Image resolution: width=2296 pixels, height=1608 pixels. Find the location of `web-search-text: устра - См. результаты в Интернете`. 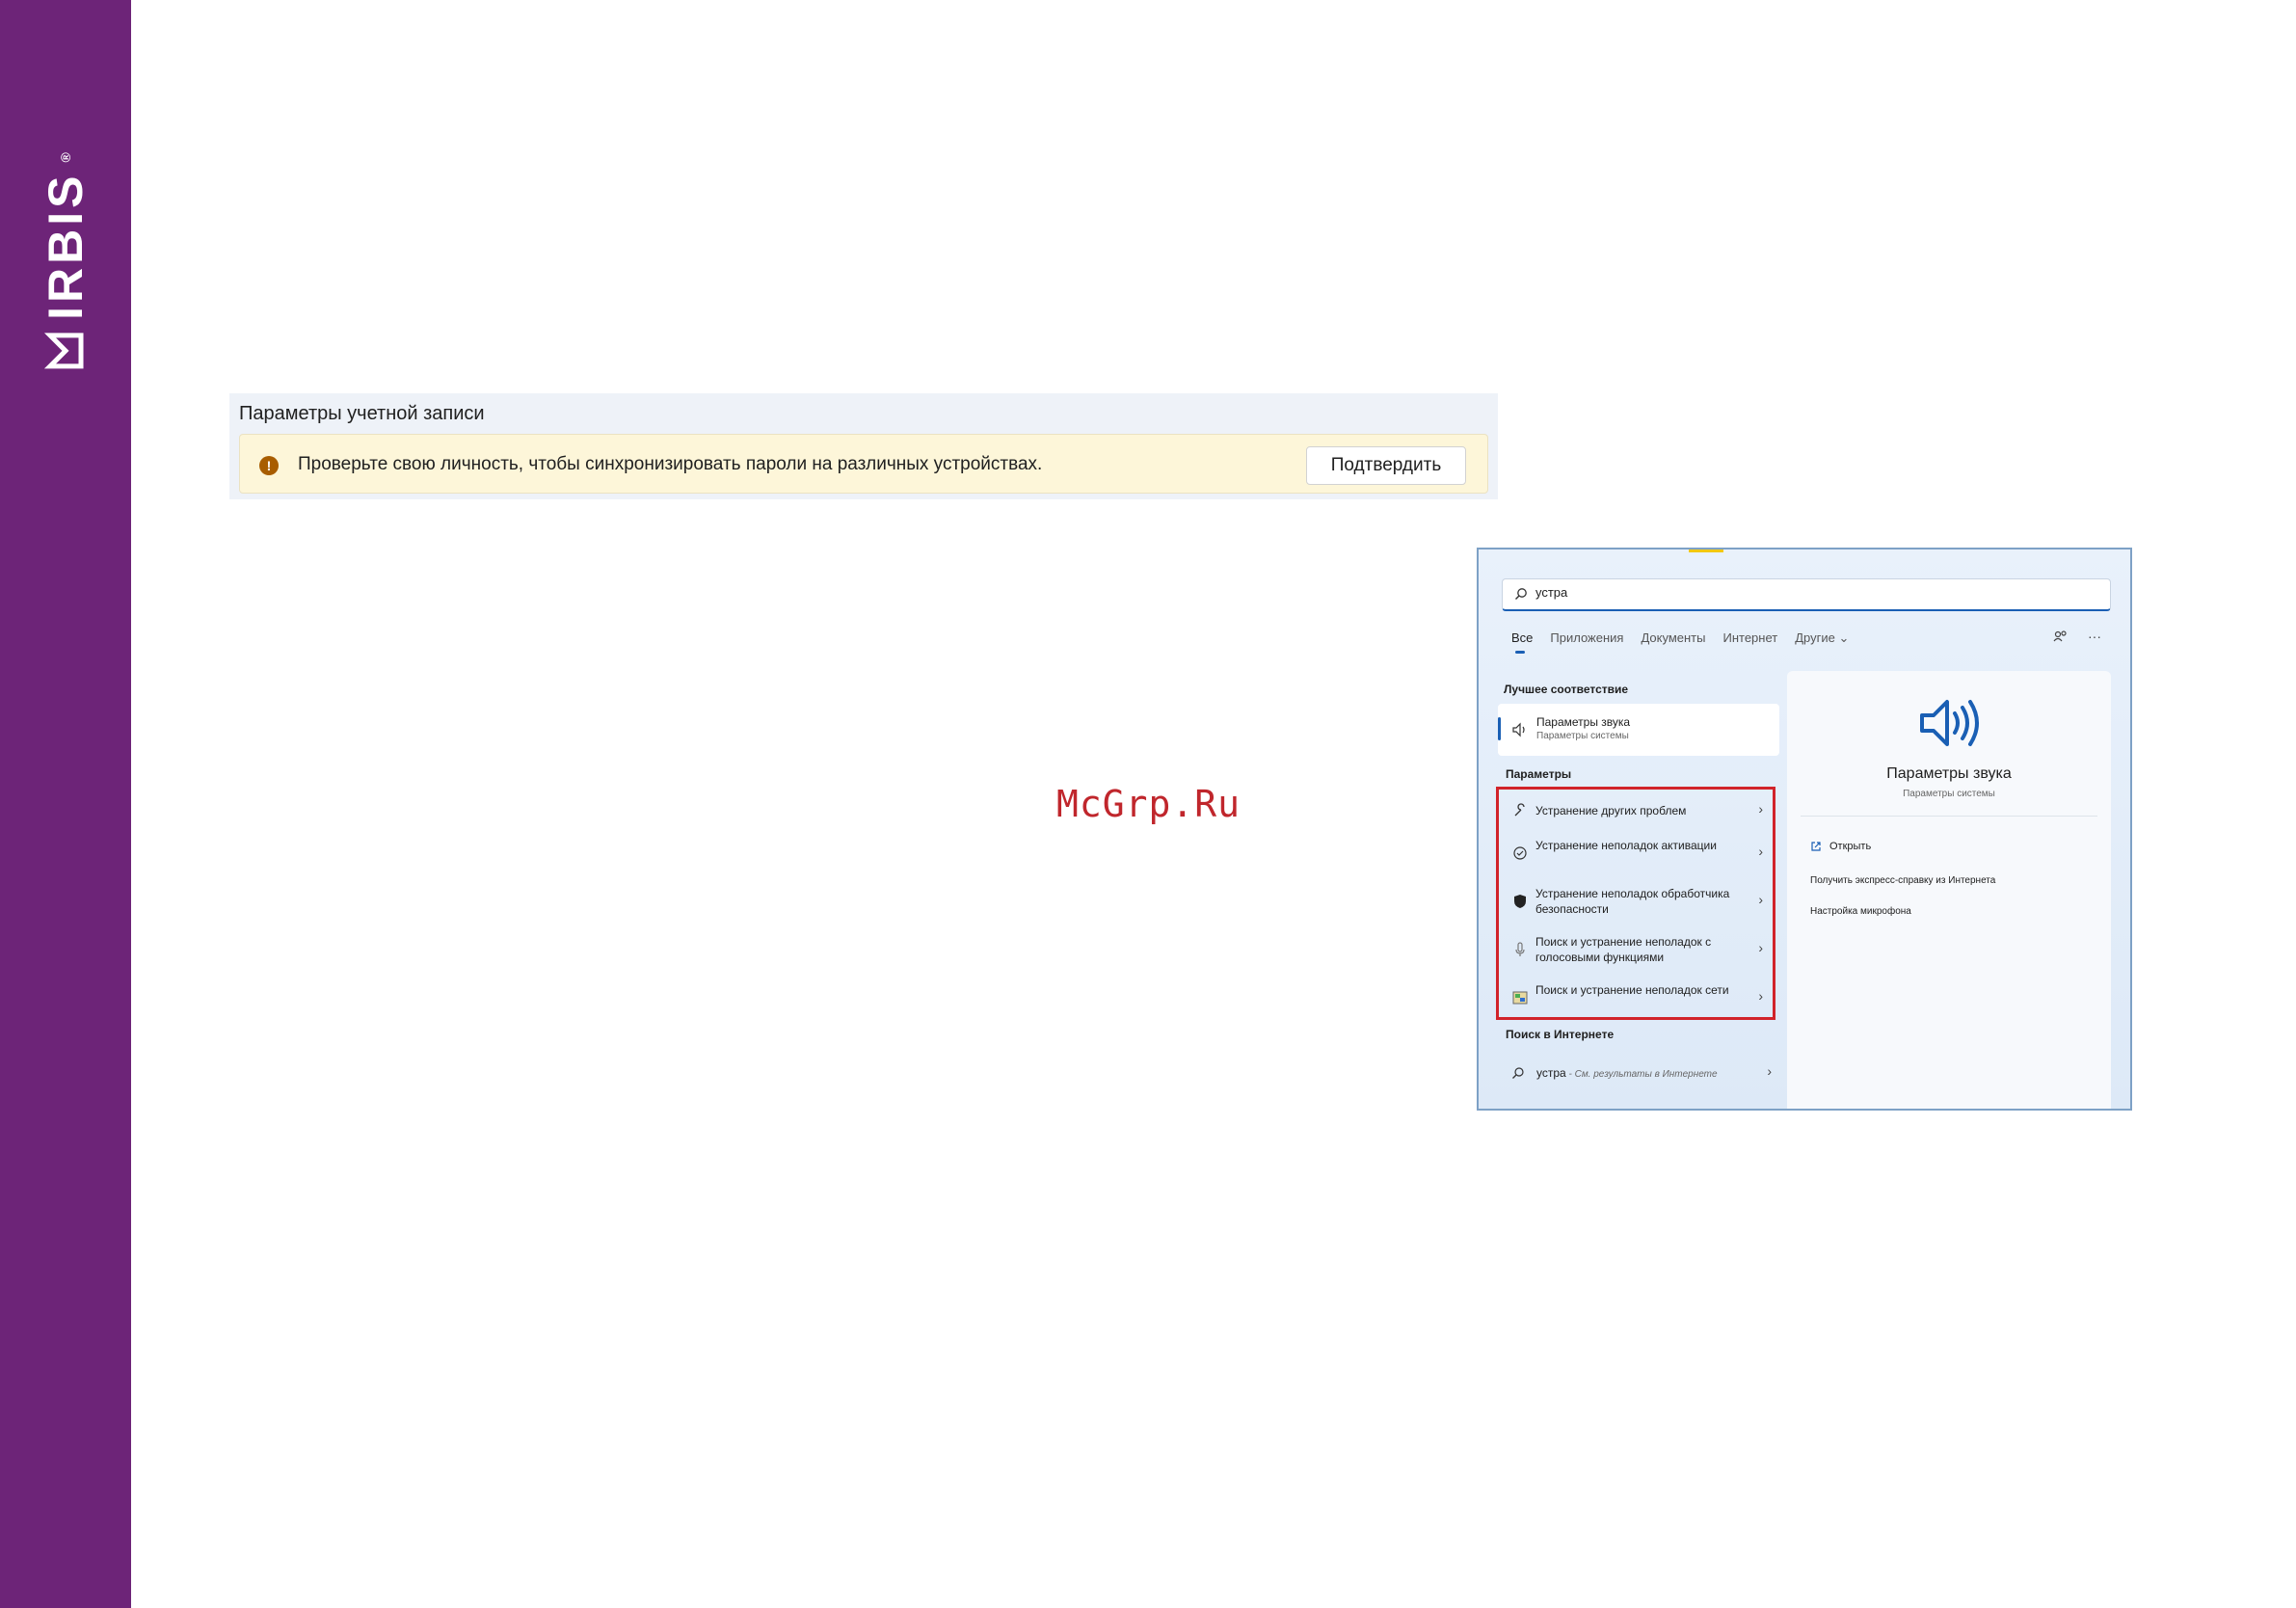

web-search-text: устра - См. результаты в Интернете is located at coordinates (1627, 1073).